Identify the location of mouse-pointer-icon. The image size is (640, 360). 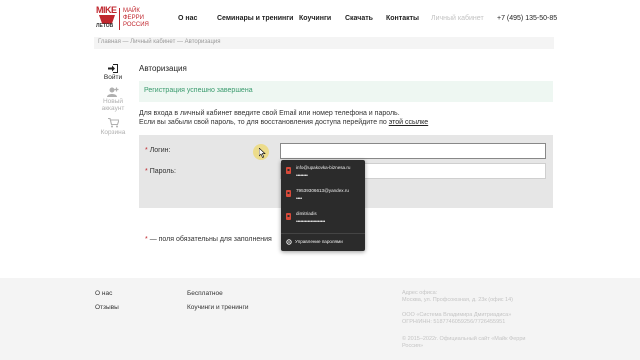
(262, 153).